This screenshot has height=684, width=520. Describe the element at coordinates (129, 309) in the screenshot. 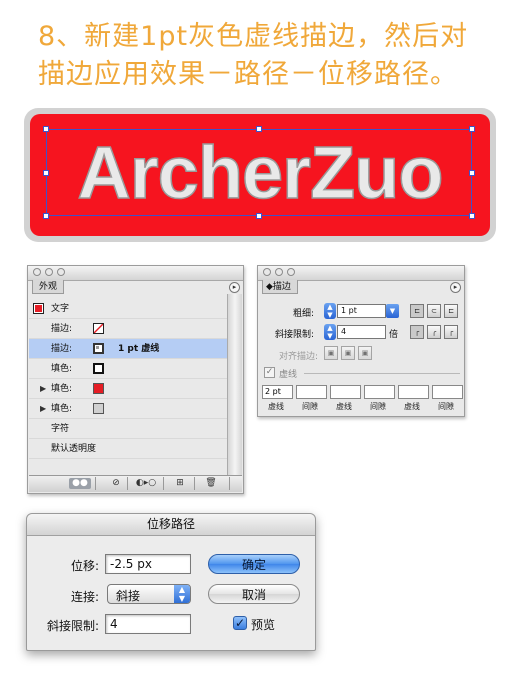

I see `appearance-object-row: 文字` at that location.